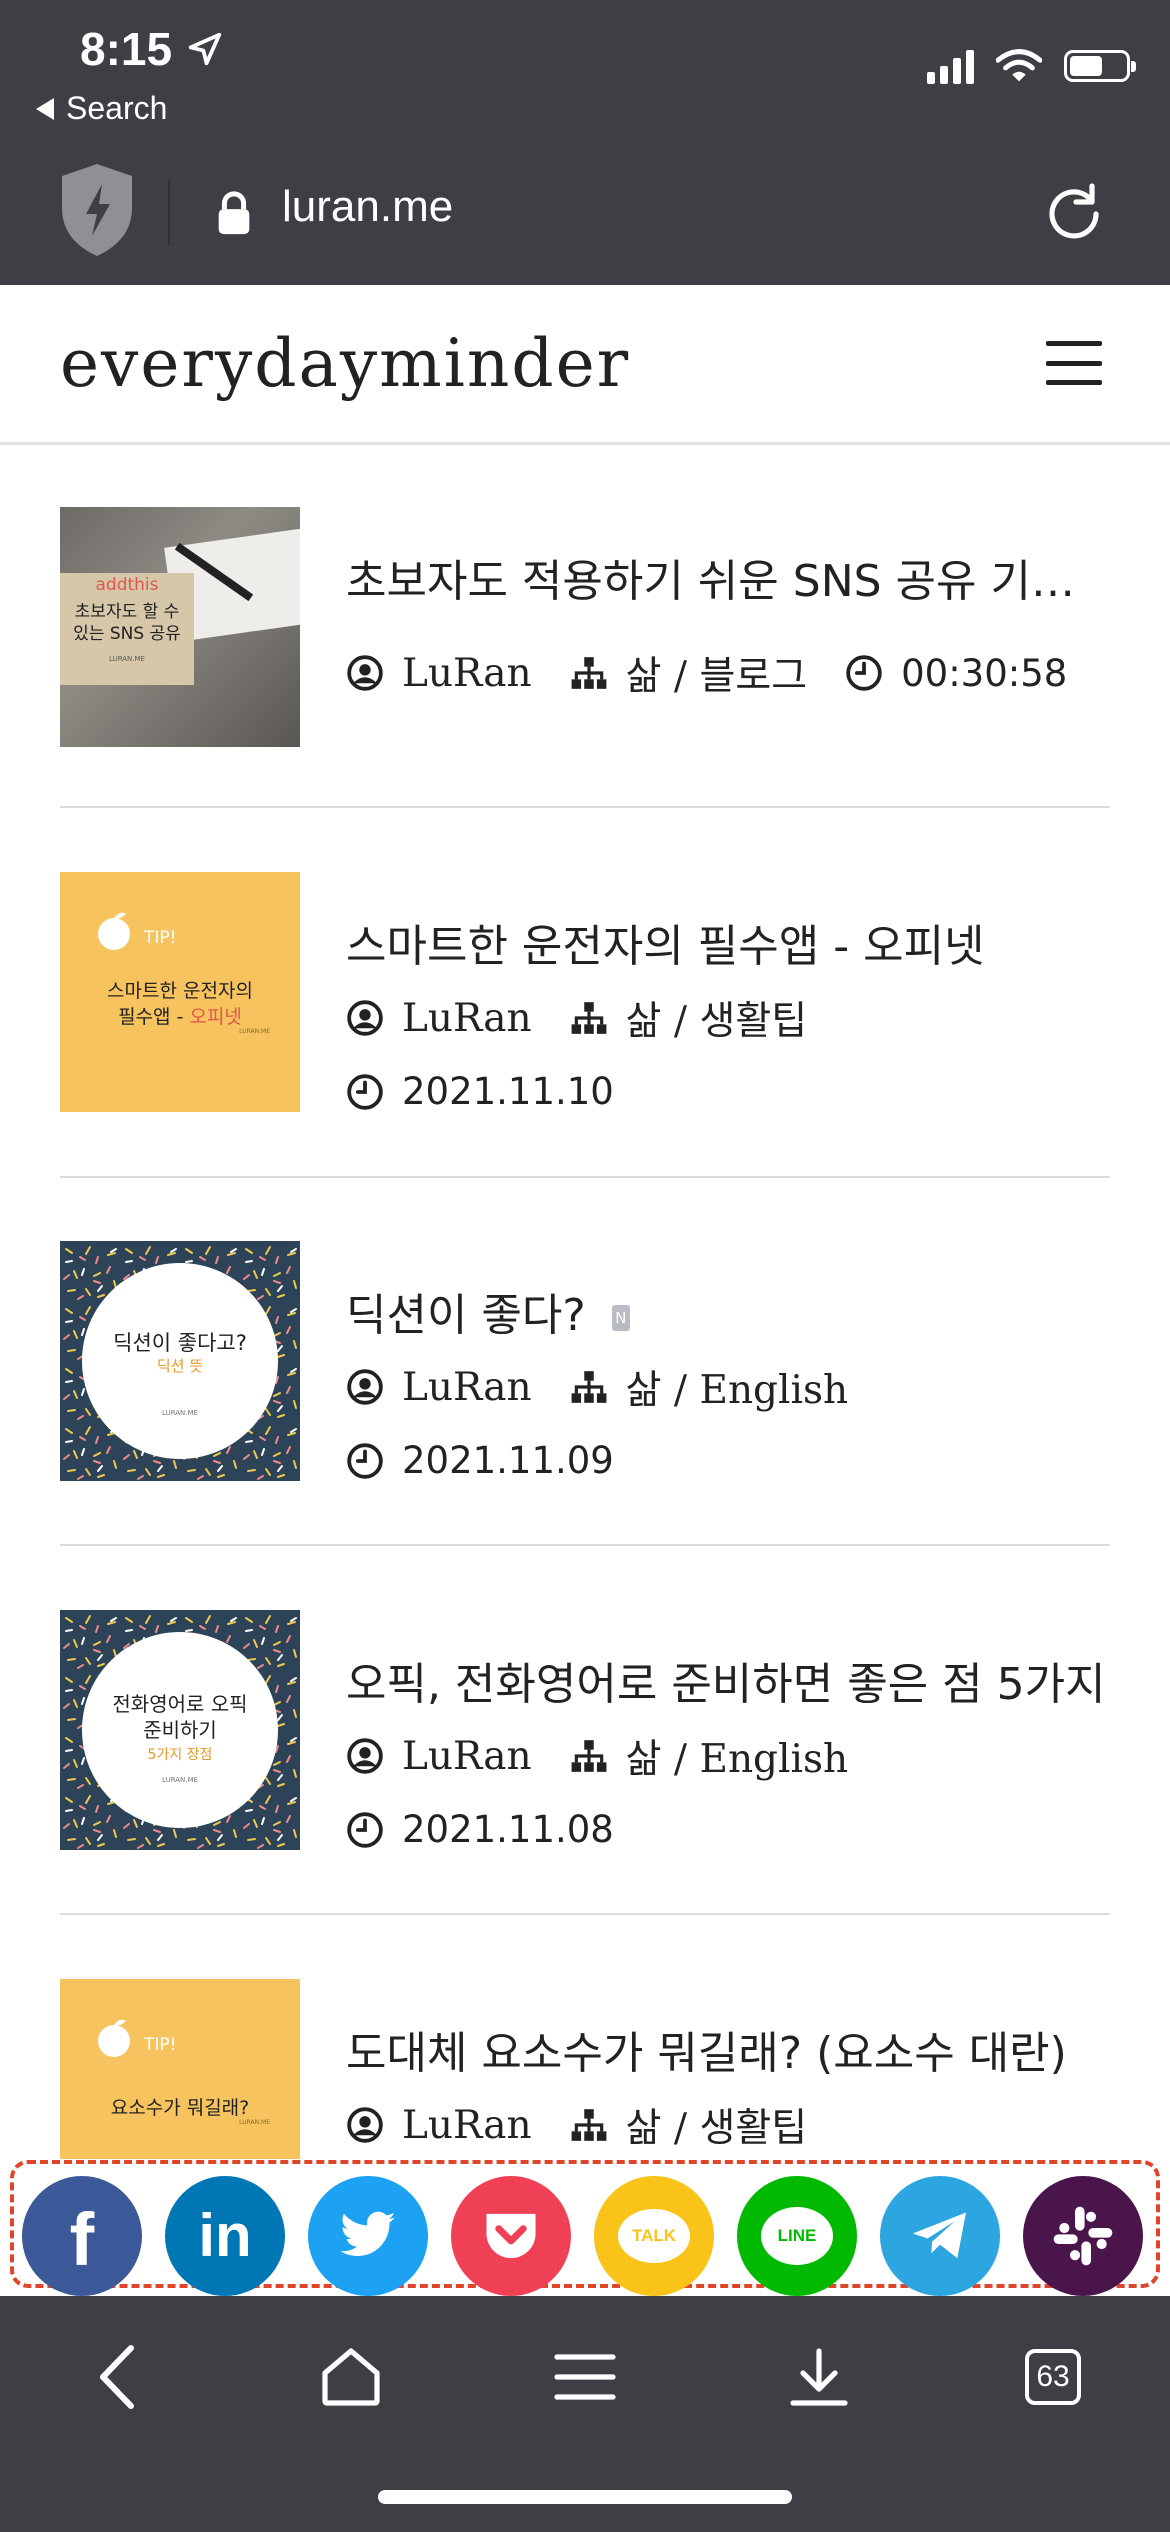  Describe the element at coordinates (169, 213) in the screenshot. I see `toolbar-divider` at that location.